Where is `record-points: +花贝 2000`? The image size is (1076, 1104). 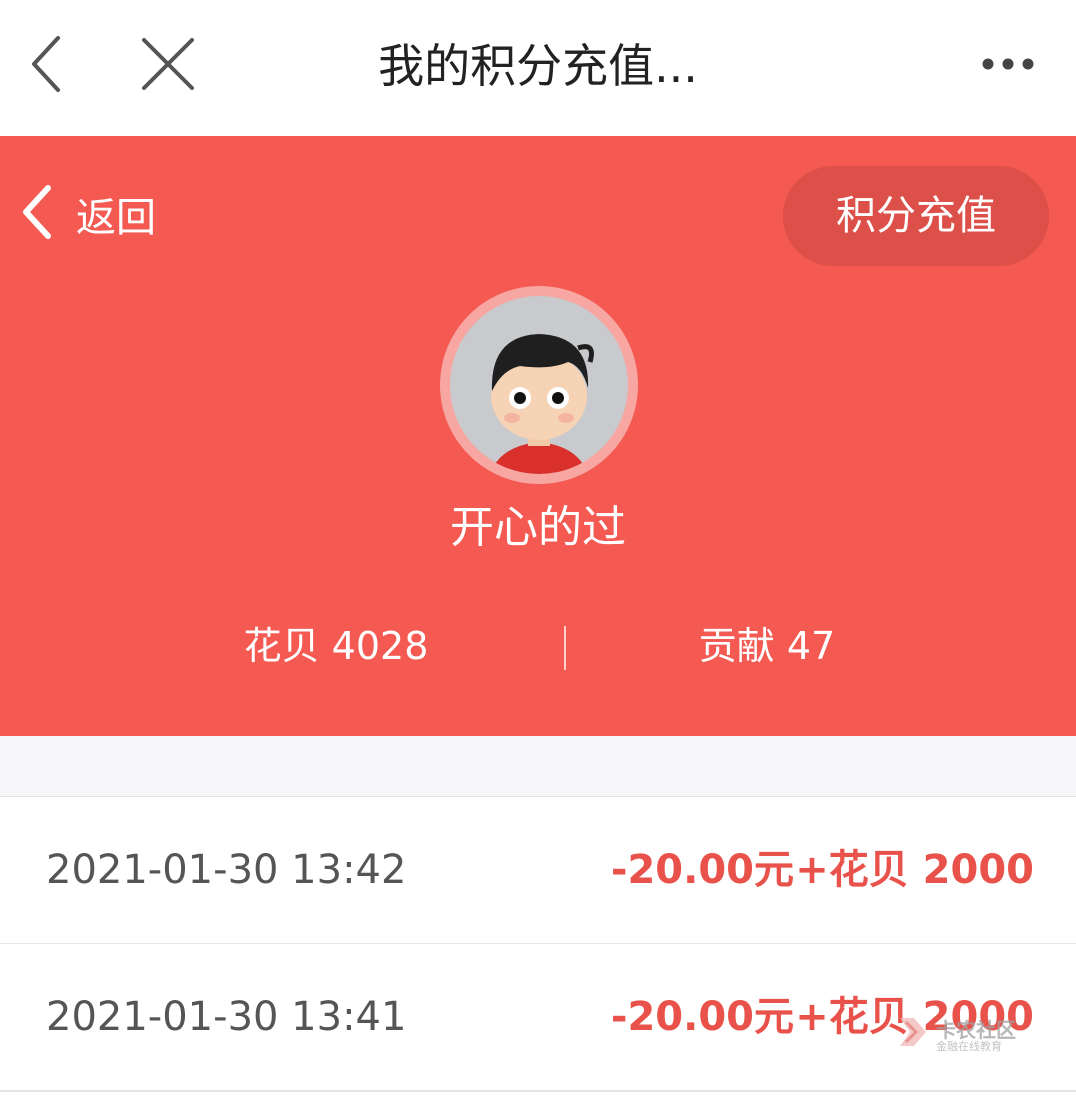
record-points: +花贝 2000 is located at coordinates (914, 870).